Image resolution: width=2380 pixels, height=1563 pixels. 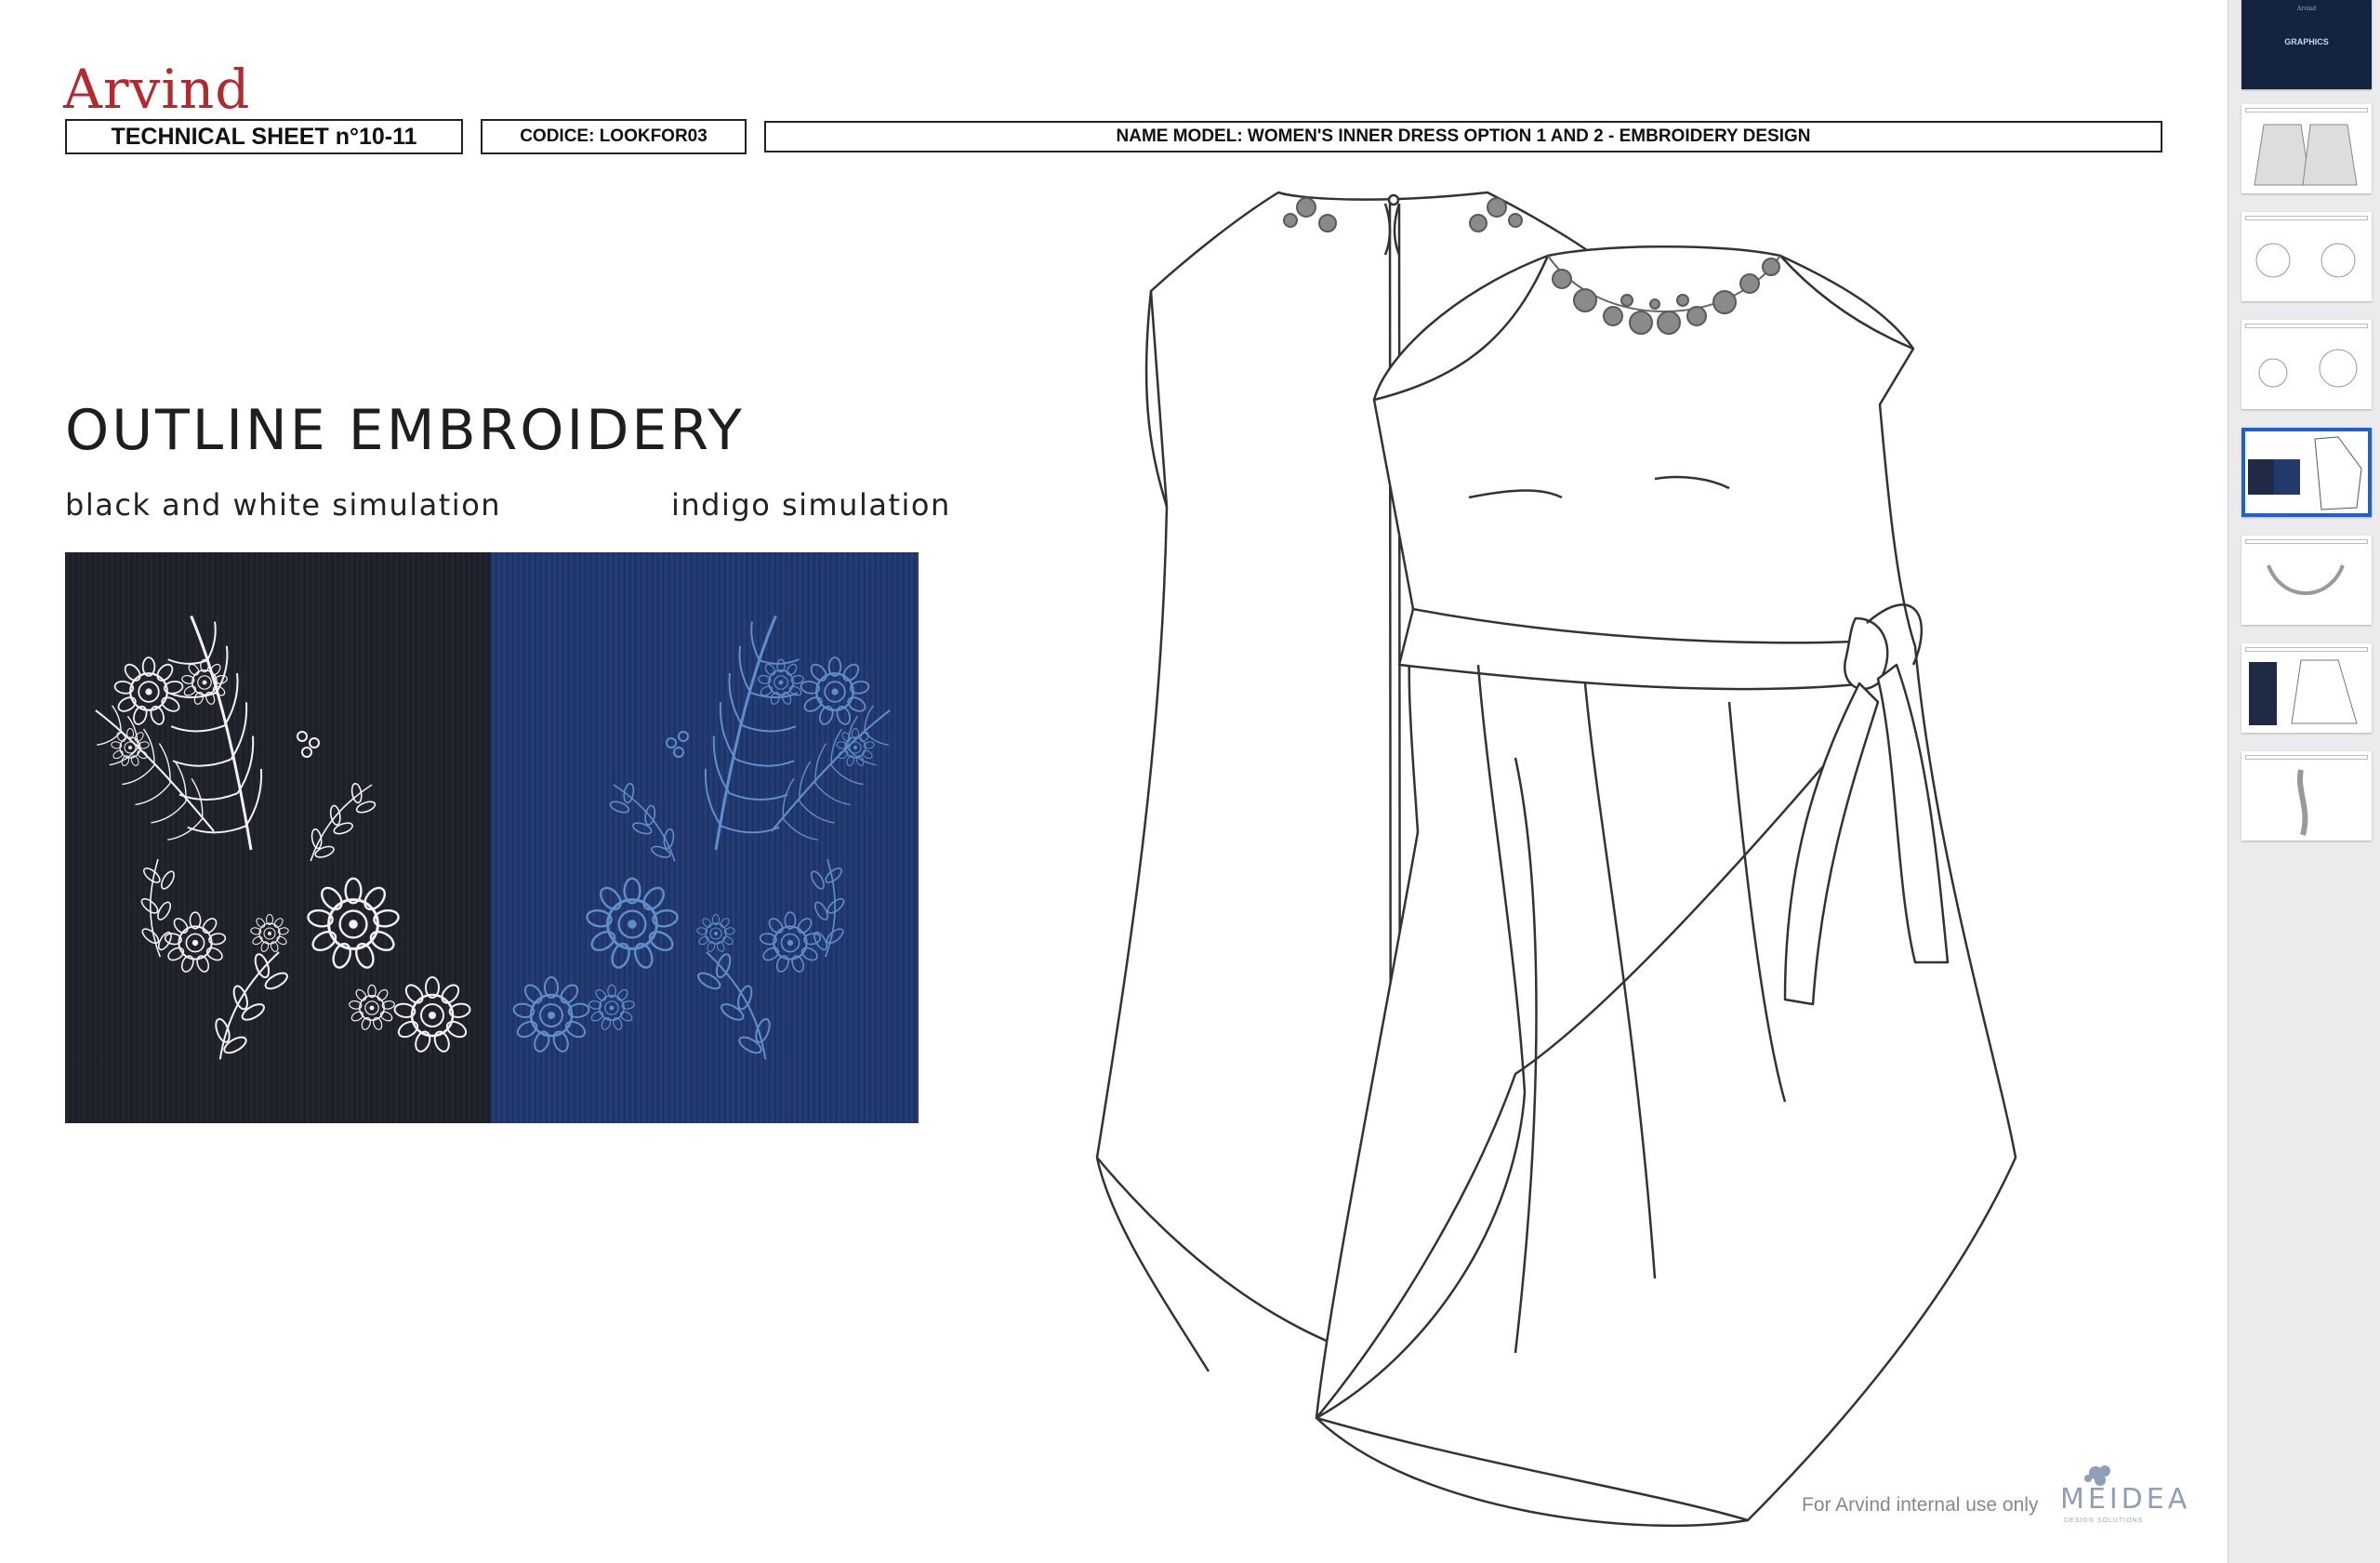 I want to click on page-thumbnails-sidebar: Arvind GRAPHICS, so click(x=2304, y=782).